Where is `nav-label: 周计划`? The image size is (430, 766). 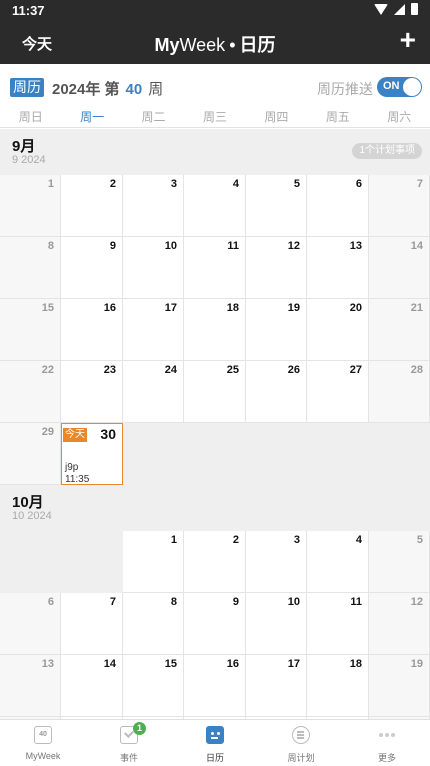 nav-label: 周计划 is located at coordinates (301, 758).